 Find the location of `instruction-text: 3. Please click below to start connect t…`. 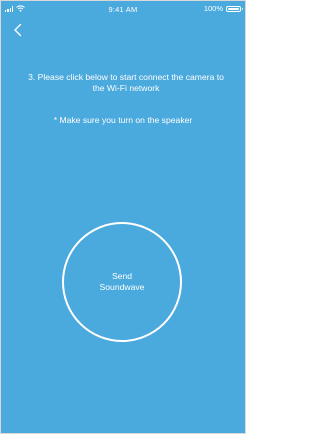

instruction-text: 3. Please click below to start connect t… is located at coordinates (126, 82).